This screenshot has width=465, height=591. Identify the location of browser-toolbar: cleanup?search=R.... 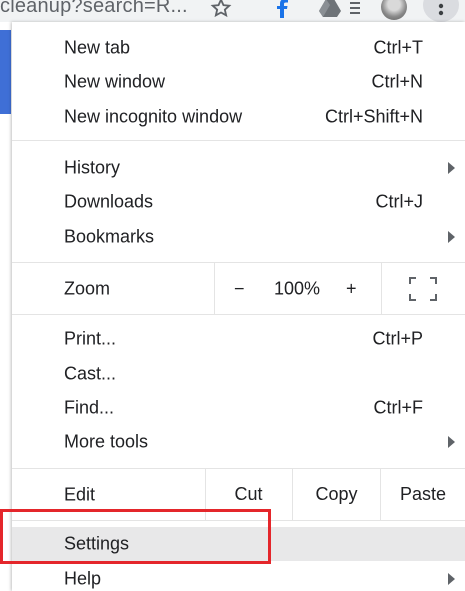
(232, 11).